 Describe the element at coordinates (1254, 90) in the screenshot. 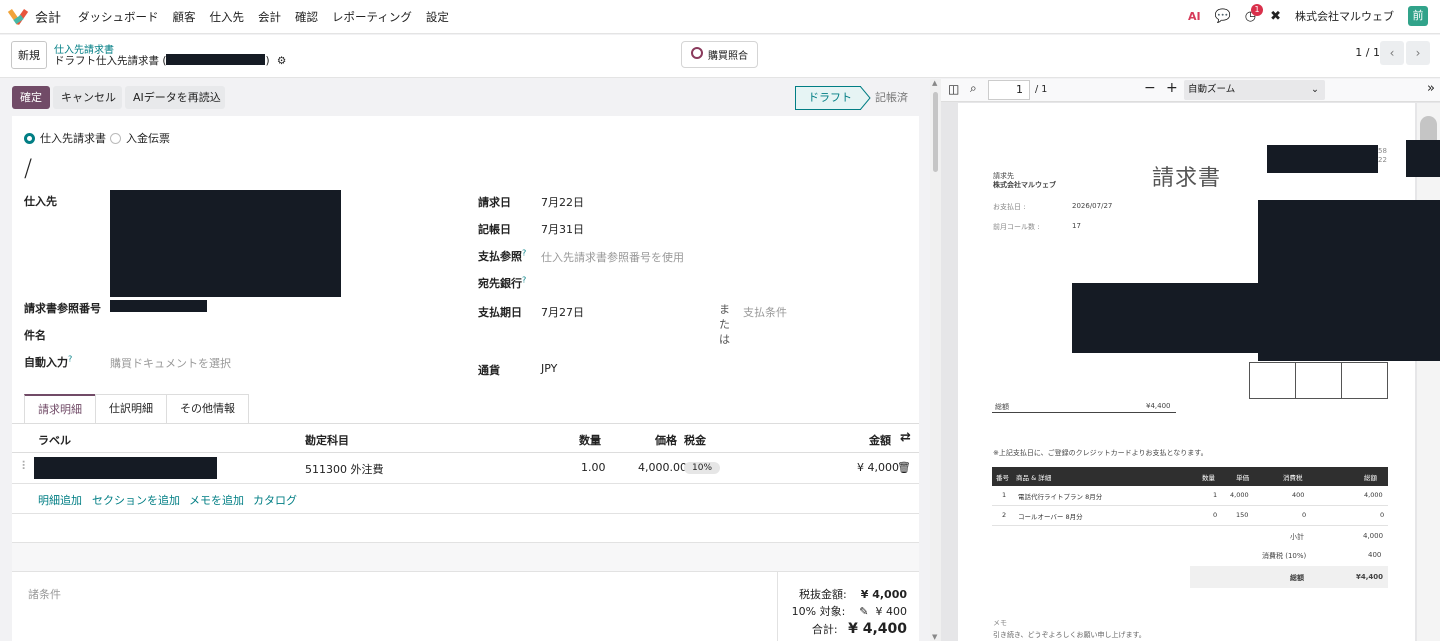

I see `zoom-select: 自動ズーム ⌄` at that location.